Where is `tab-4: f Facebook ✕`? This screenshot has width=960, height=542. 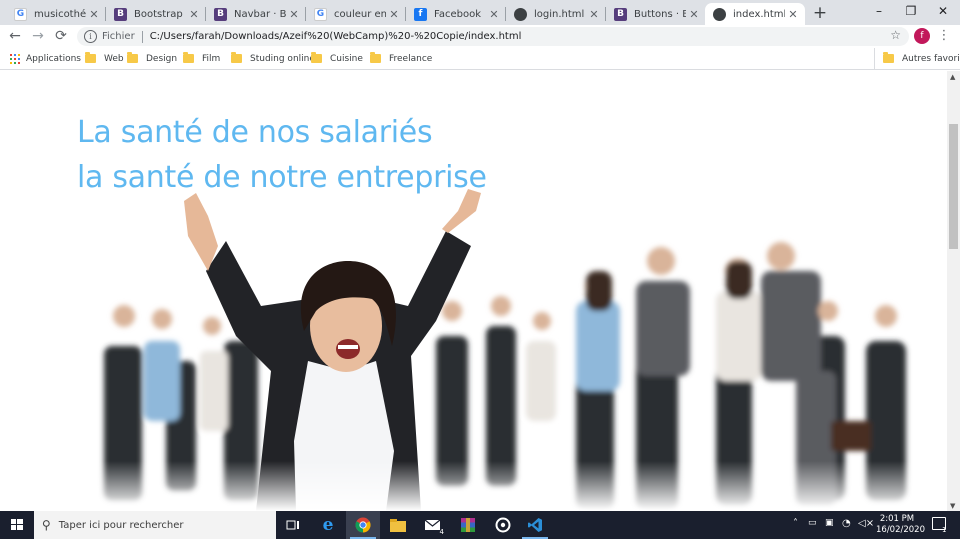 tab-4: f Facebook ✕ is located at coordinates (456, 14).